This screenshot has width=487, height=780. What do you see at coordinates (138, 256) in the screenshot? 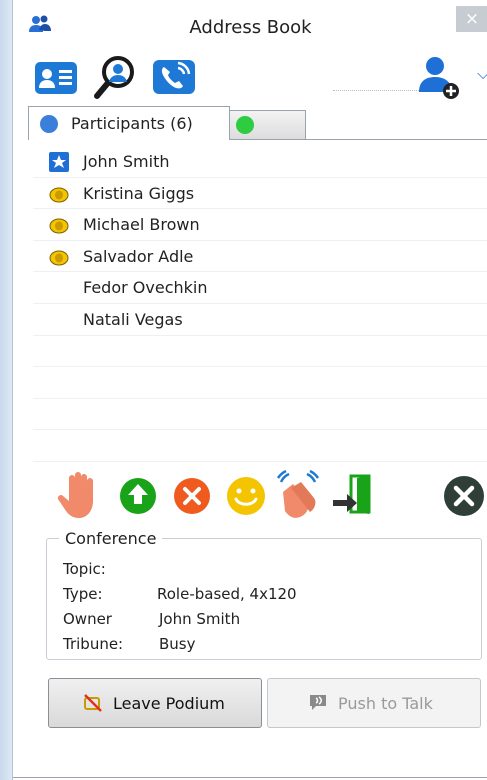
I see `participant-name: Salvador Adle` at bounding box center [138, 256].